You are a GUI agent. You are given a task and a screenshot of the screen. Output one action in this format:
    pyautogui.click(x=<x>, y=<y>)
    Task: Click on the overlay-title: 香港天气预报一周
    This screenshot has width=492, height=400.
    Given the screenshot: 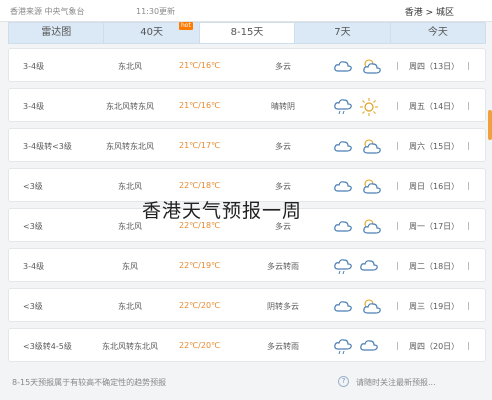 What is the action you would take?
    pyautogui.click(x=222, y=211)
    